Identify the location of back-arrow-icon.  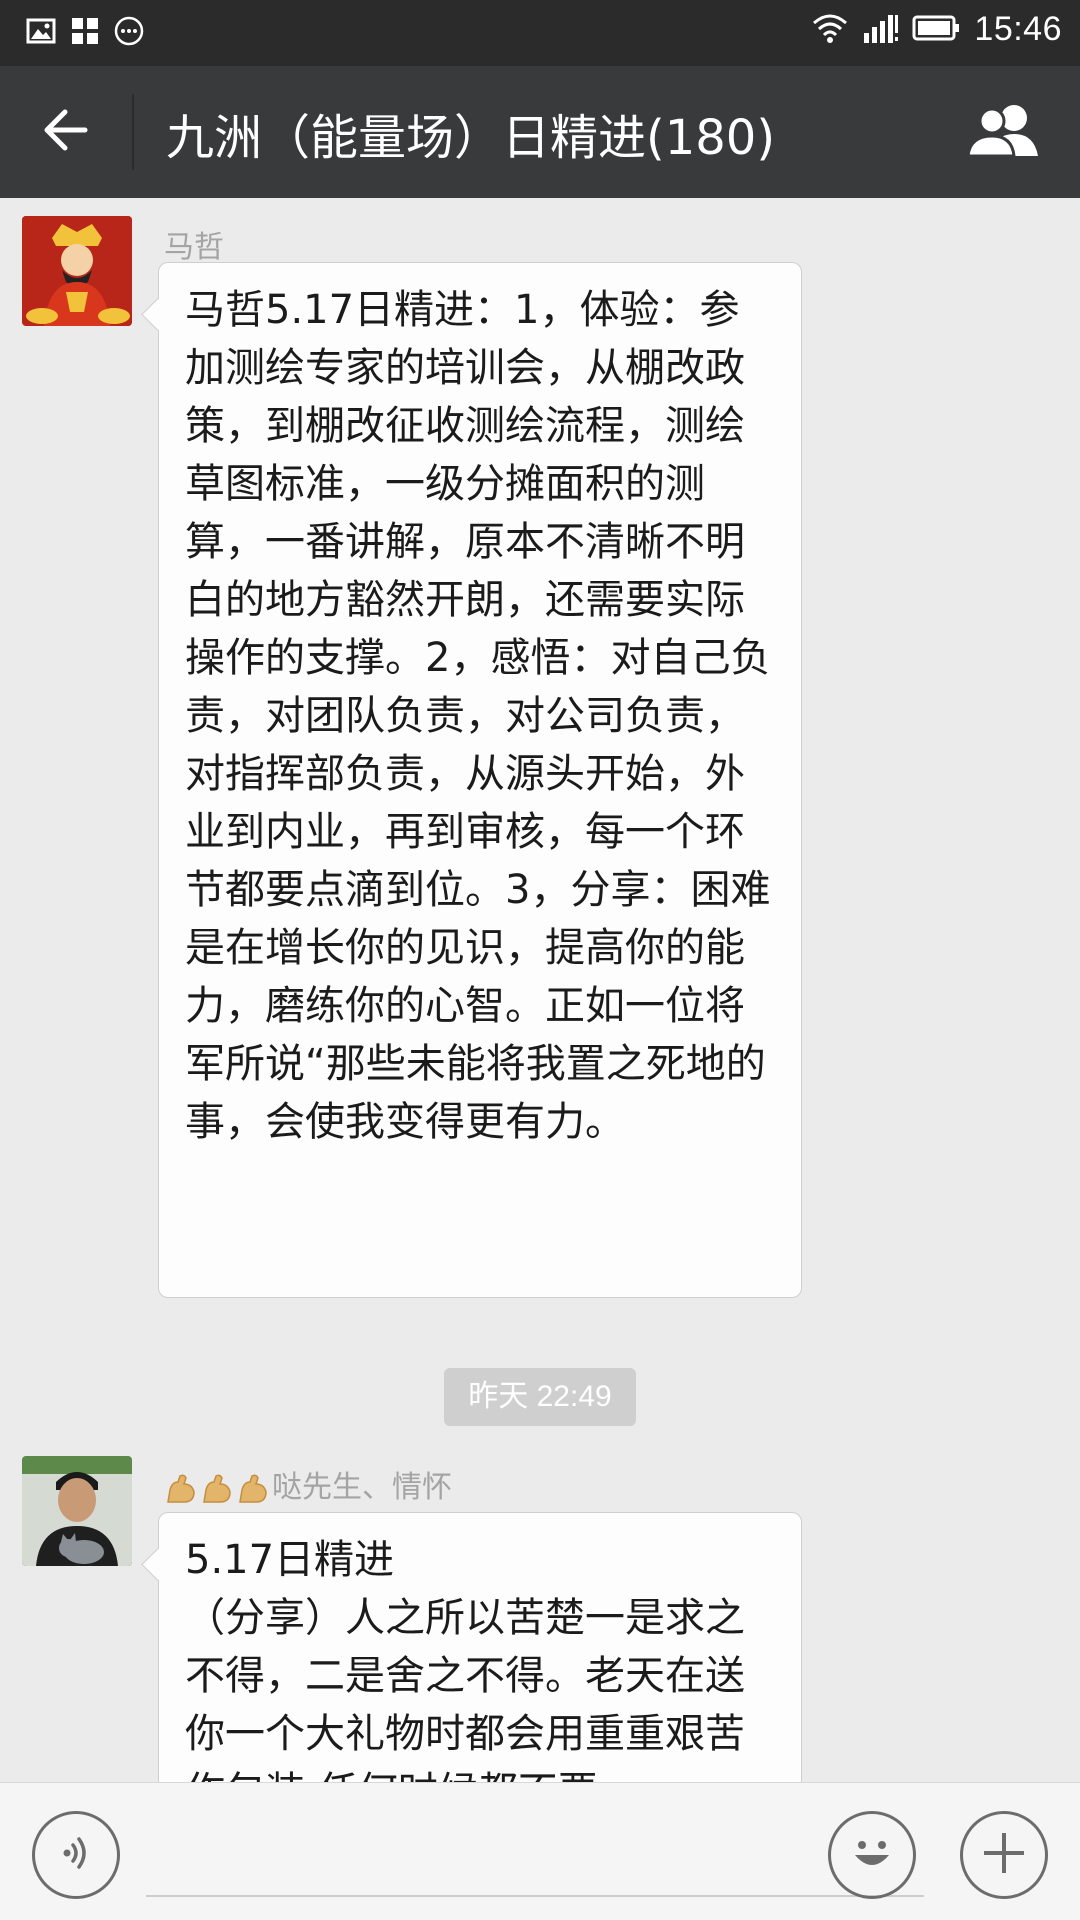
(65, 132).